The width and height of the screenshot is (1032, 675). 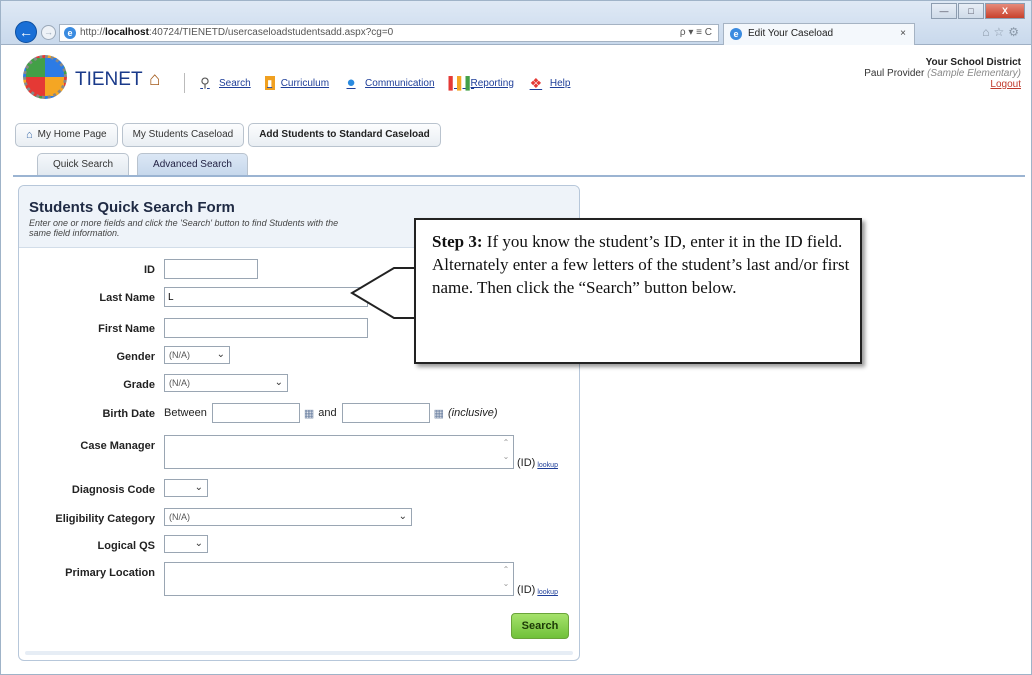 What do you see at coordinates (1002, 32) in the screenshot?
I see `home-star-gear-icons: ⌂☆⚙` at bounding box center [1002, 32].